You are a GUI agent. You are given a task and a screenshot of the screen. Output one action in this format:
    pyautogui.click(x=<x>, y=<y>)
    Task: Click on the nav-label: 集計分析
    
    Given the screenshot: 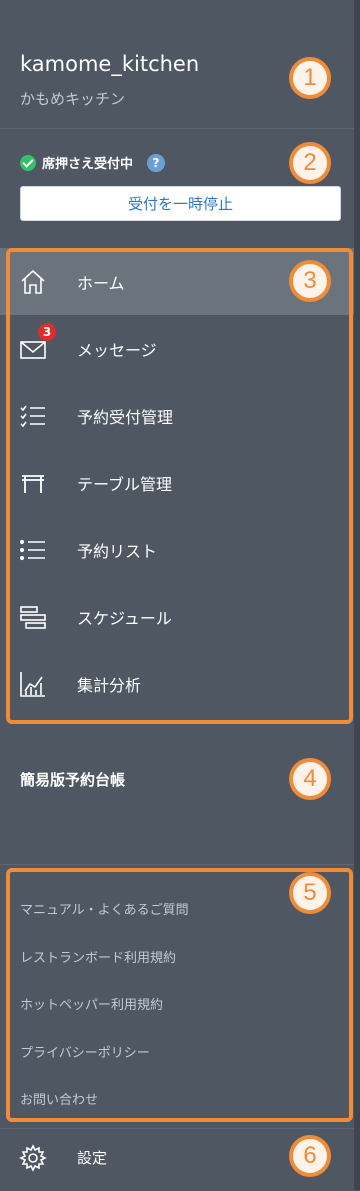 What is the action you would take?
    pyautogui.click(x=109, y=685)
    